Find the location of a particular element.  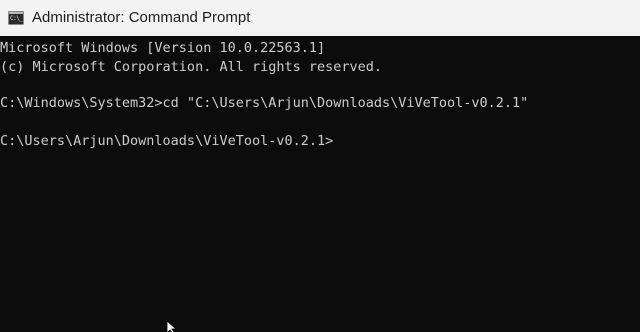

cmd-icon-glyph: C:\_ is located at coordinates (16, 18).